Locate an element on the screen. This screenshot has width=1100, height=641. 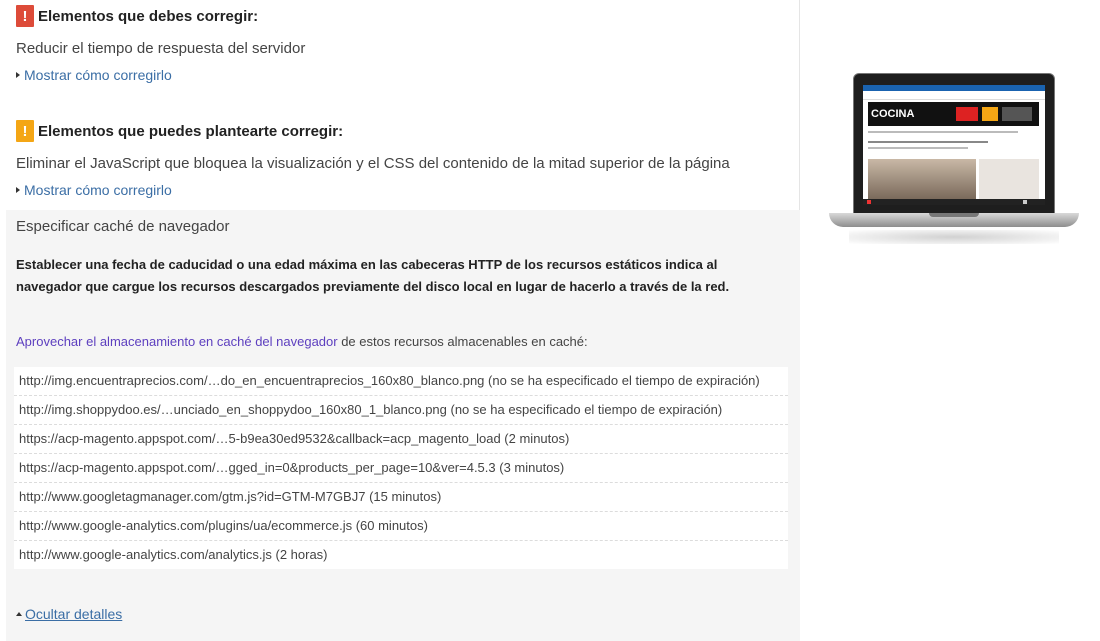
hide-details-label: Ocultar detalles is located at coordinates (74, 614).